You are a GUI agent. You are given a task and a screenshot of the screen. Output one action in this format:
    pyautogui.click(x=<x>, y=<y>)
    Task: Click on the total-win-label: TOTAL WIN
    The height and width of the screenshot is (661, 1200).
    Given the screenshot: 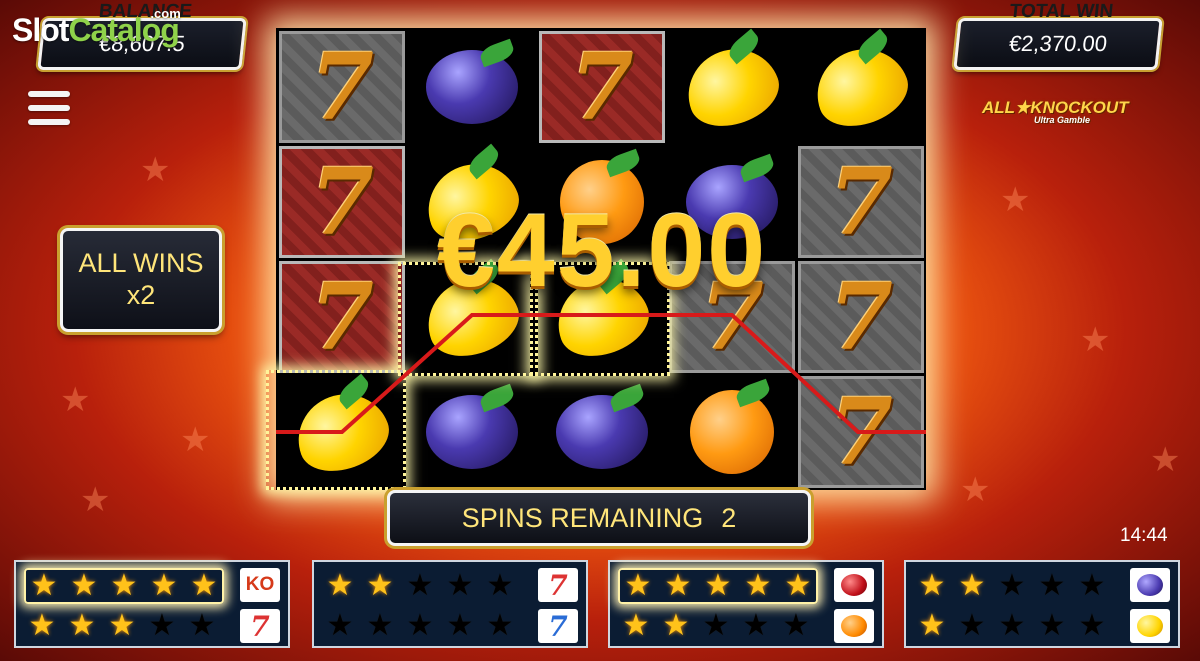 What is the action you would take?
    pyautogui.click(x=1061, y=11)
    